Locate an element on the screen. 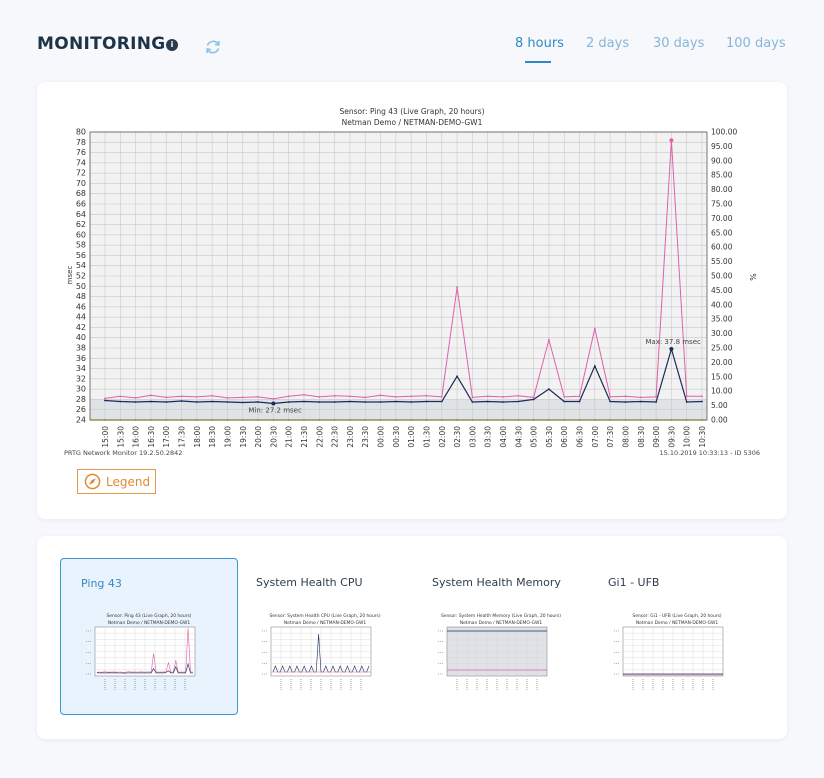 The width and height of the screenshot is (824, 778). y2-tick-label: 100.00 is located at coordinates (724, 132).